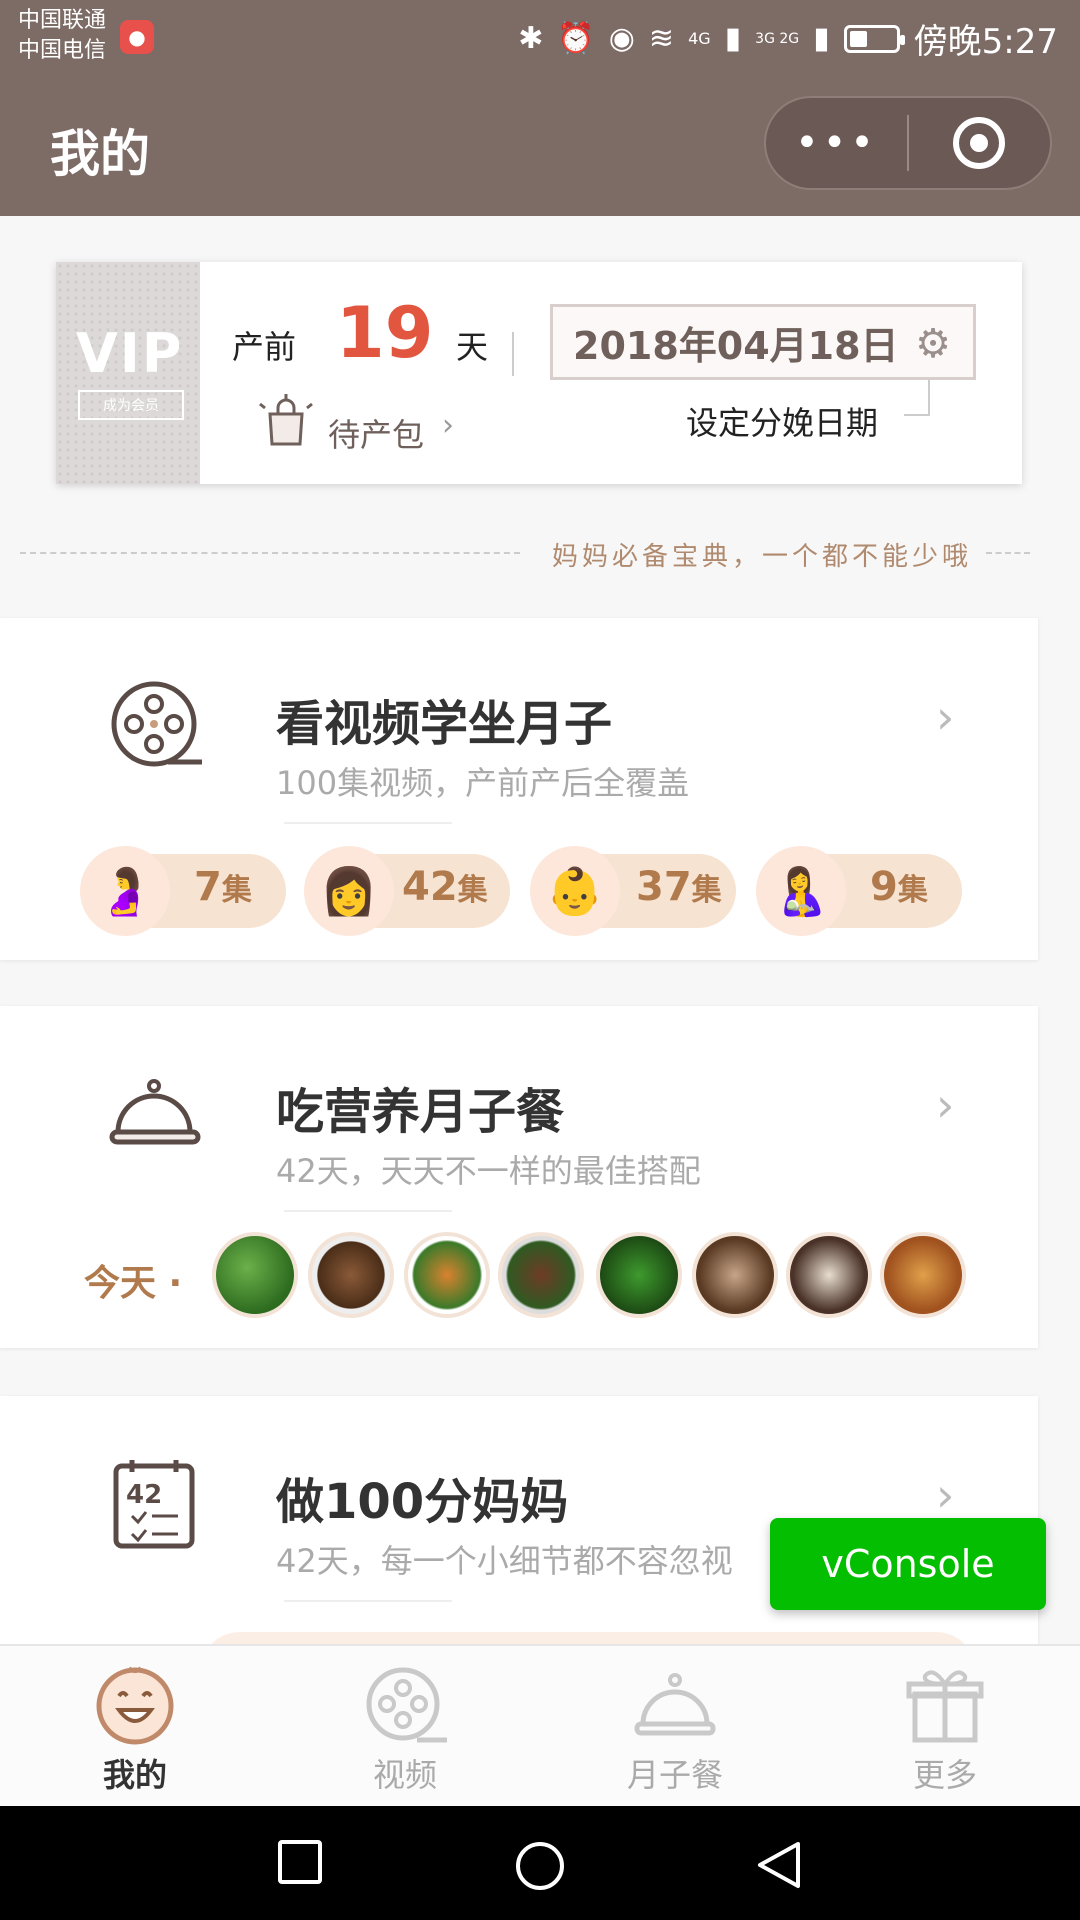 The image size is (1080, 1920). I want to click on section-title: 吃营养月子餐, so click(420, 1112).